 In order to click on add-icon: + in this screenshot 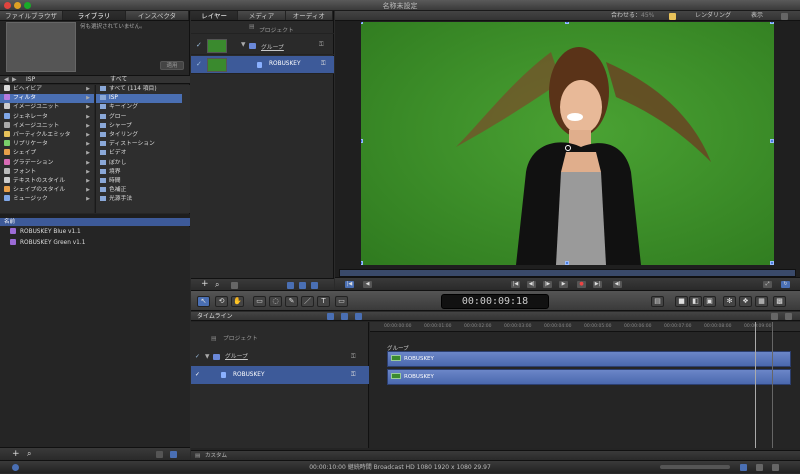, I will do `click(205, 284)`.